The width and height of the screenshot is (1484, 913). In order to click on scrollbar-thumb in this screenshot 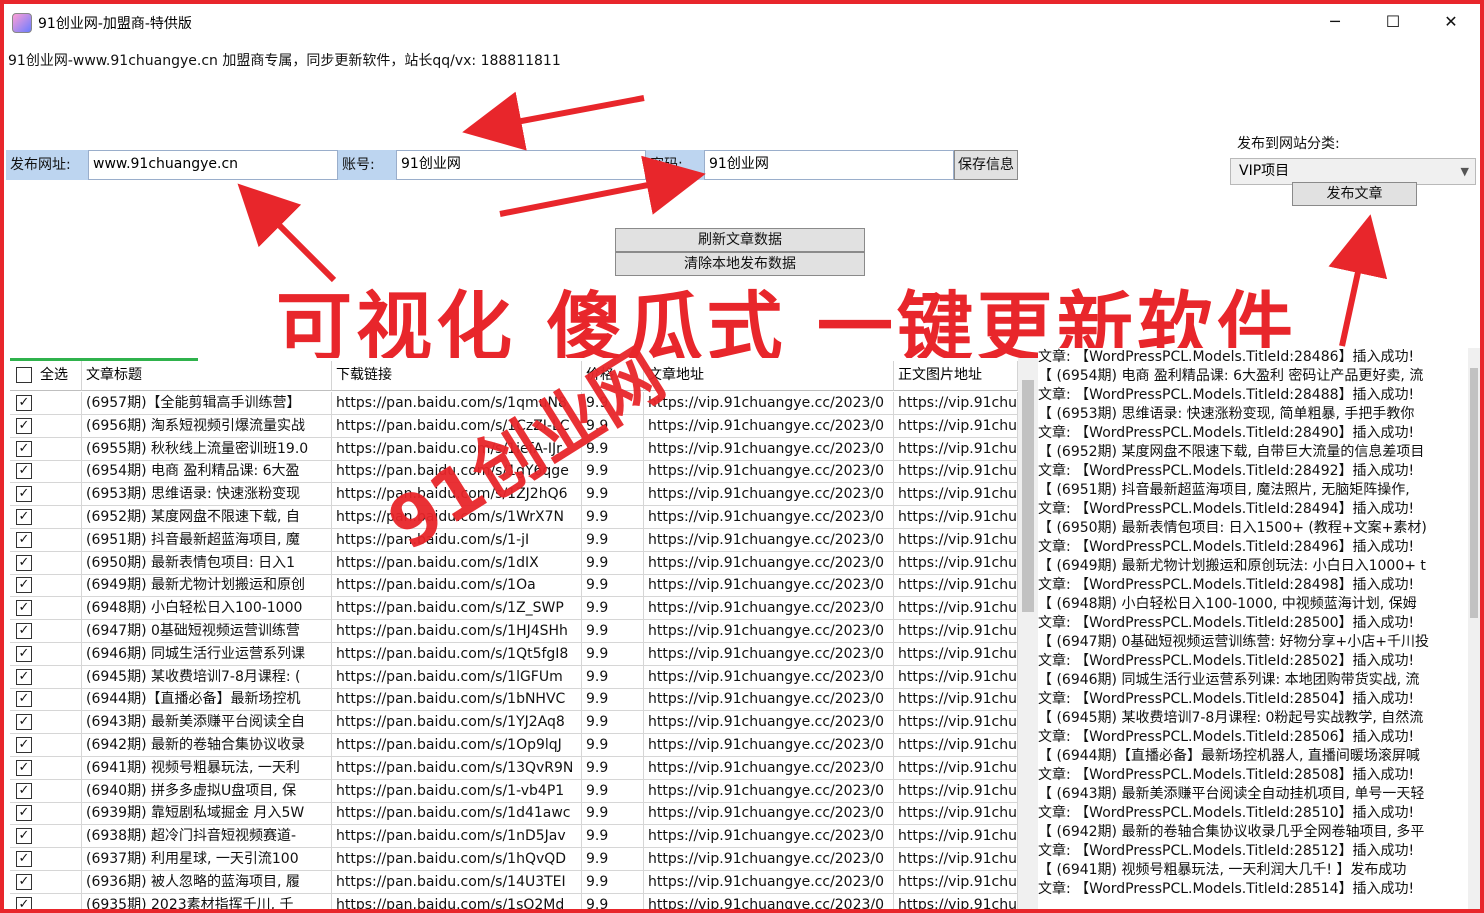, I will do `click(1028, 496)`.